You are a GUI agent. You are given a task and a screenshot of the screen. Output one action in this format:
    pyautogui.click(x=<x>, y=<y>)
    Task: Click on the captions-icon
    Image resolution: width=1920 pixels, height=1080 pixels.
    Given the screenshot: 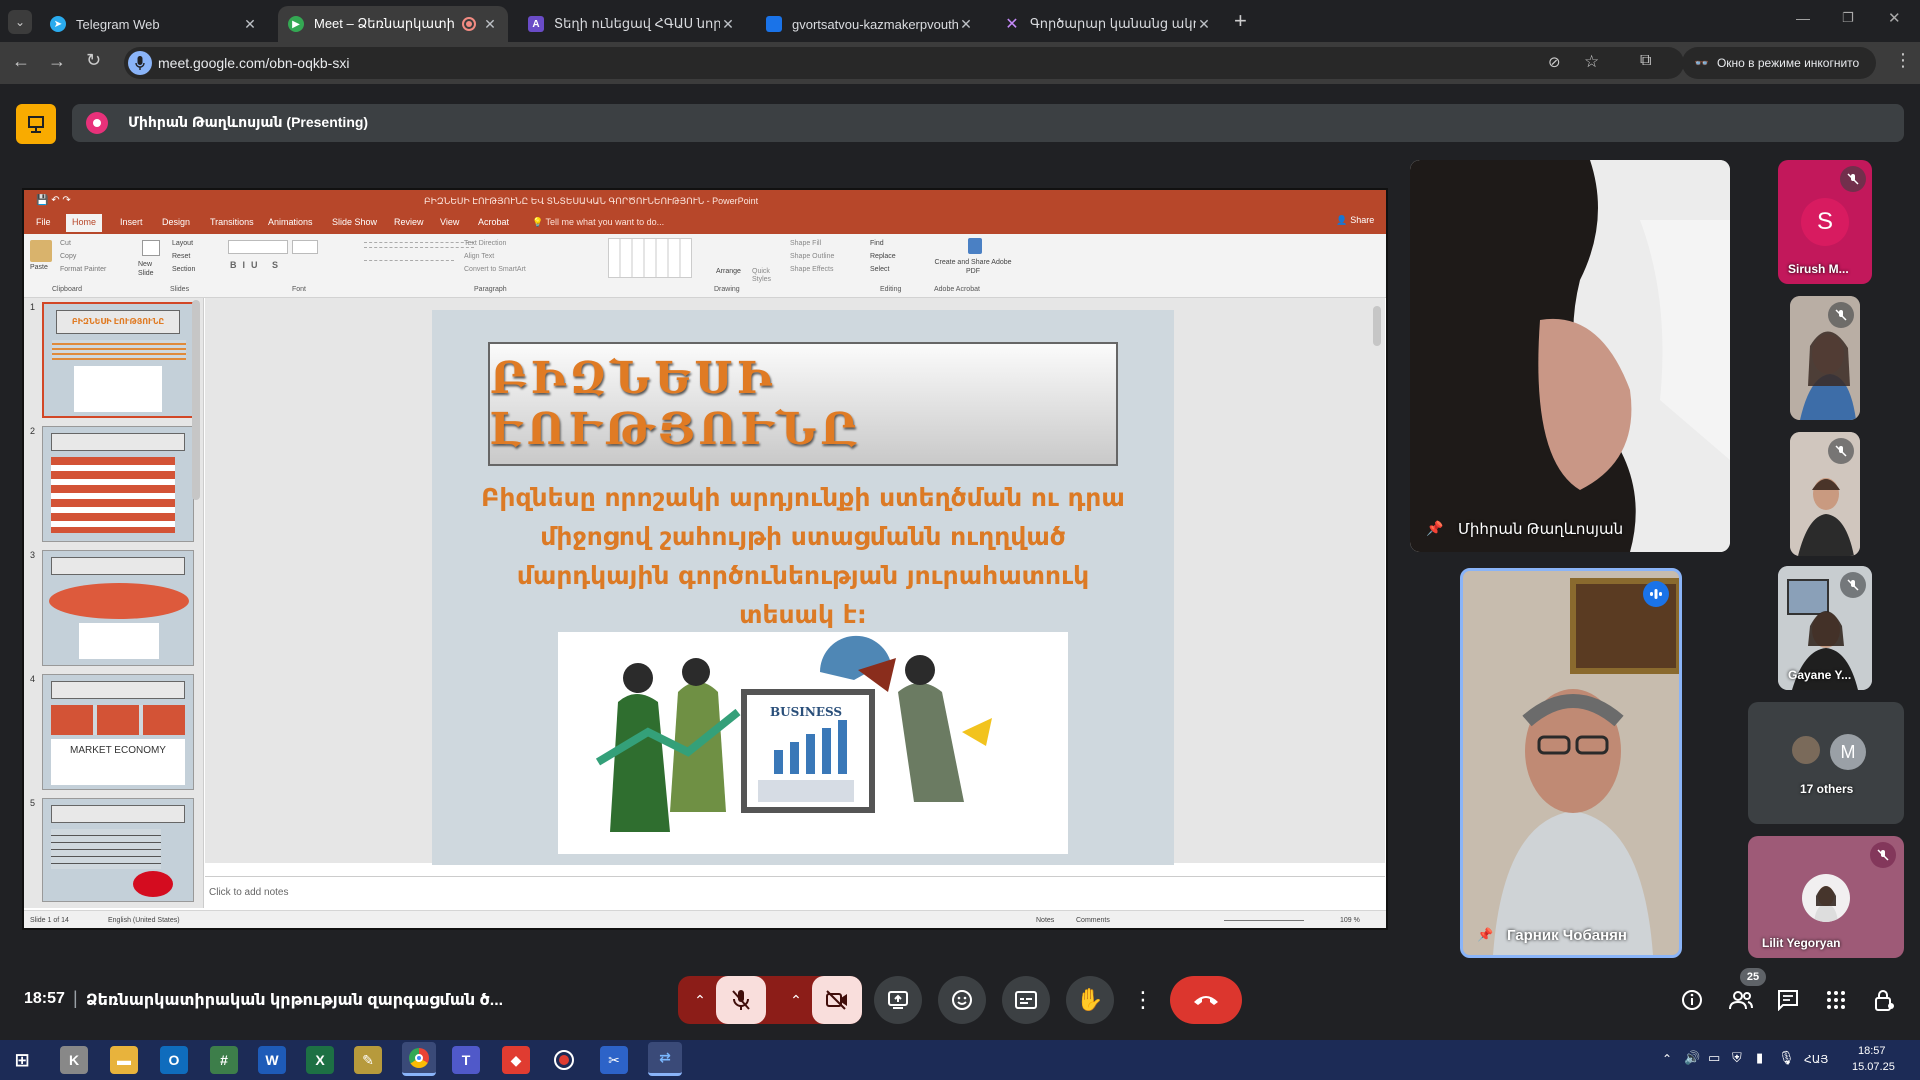 What is the action you would take?
    pyautogui.click(x=1026, y=1000)
    